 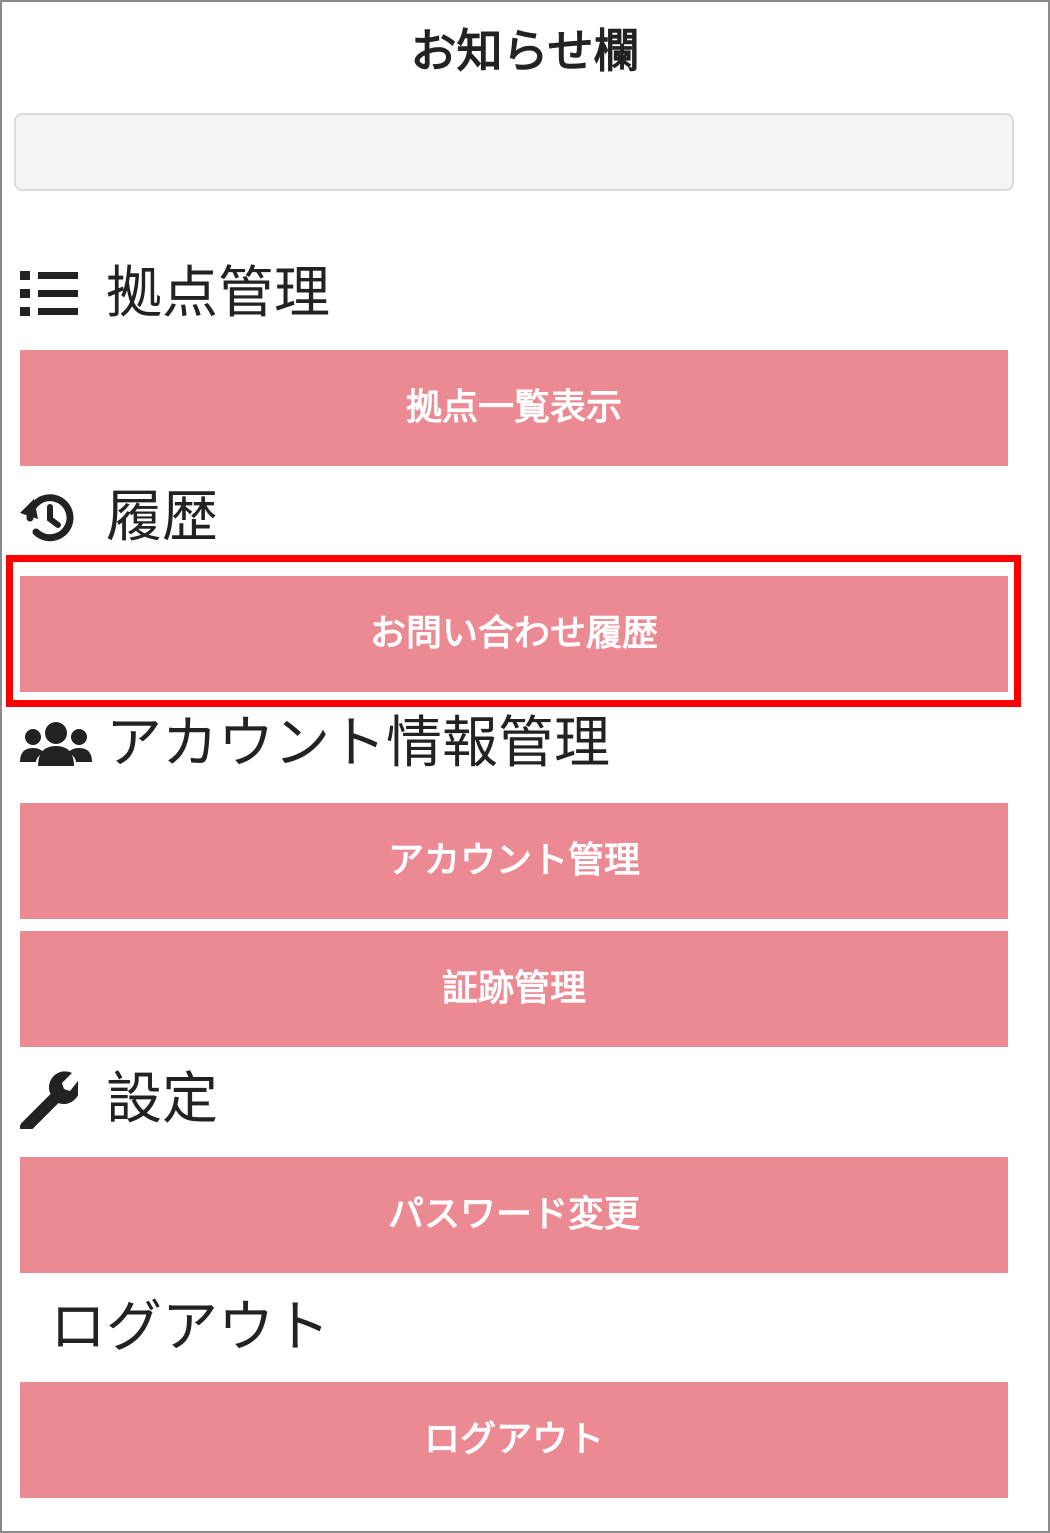 I want to click on password-change-button: パスワード変更, so click(x=514, y=1215).